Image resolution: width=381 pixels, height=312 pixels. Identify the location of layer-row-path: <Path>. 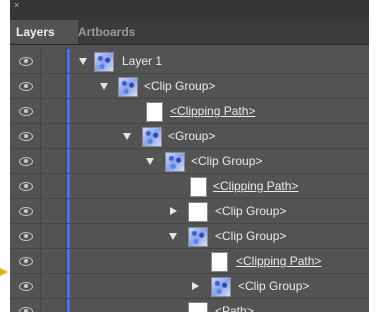
(189, 305).